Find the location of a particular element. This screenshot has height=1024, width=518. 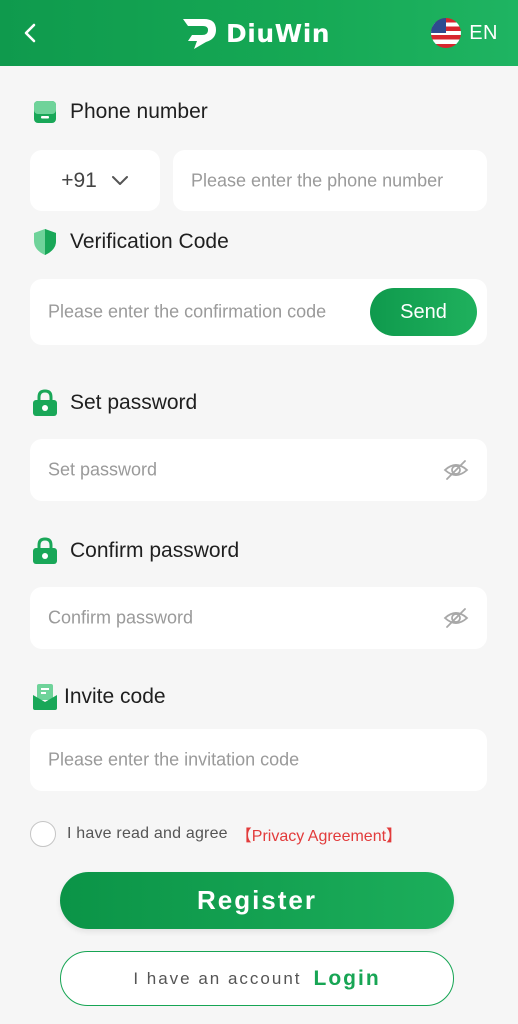

send-code-button: Send is located at coordinates (423, 312).